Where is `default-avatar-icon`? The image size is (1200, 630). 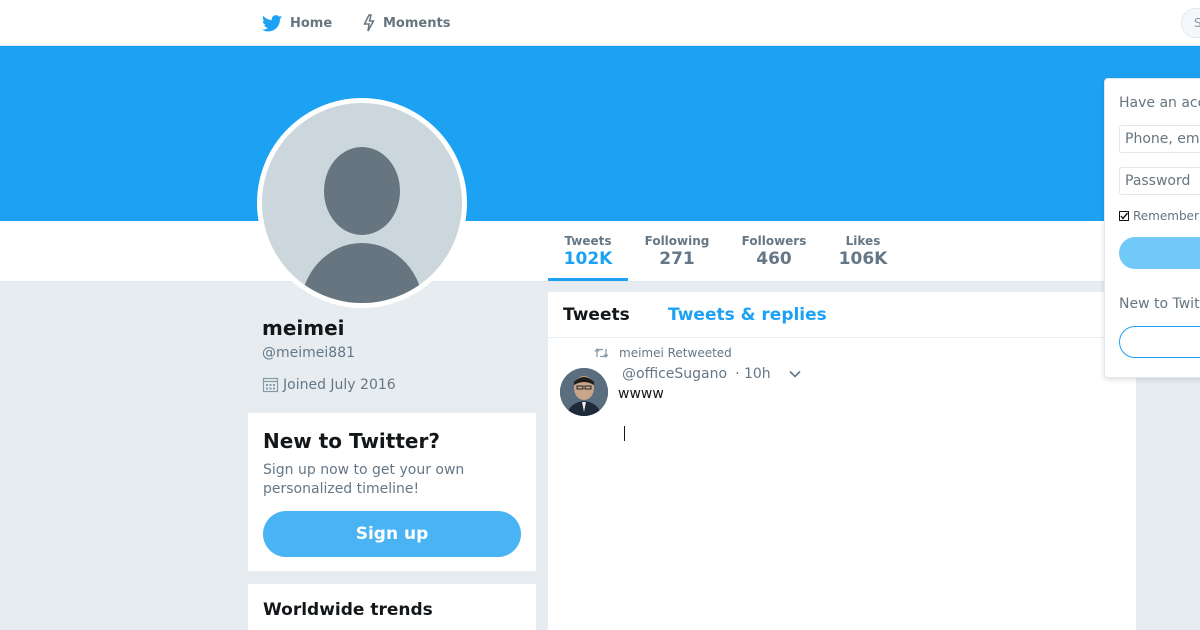 default-avatar-icon is located at coordinates (362, 225).